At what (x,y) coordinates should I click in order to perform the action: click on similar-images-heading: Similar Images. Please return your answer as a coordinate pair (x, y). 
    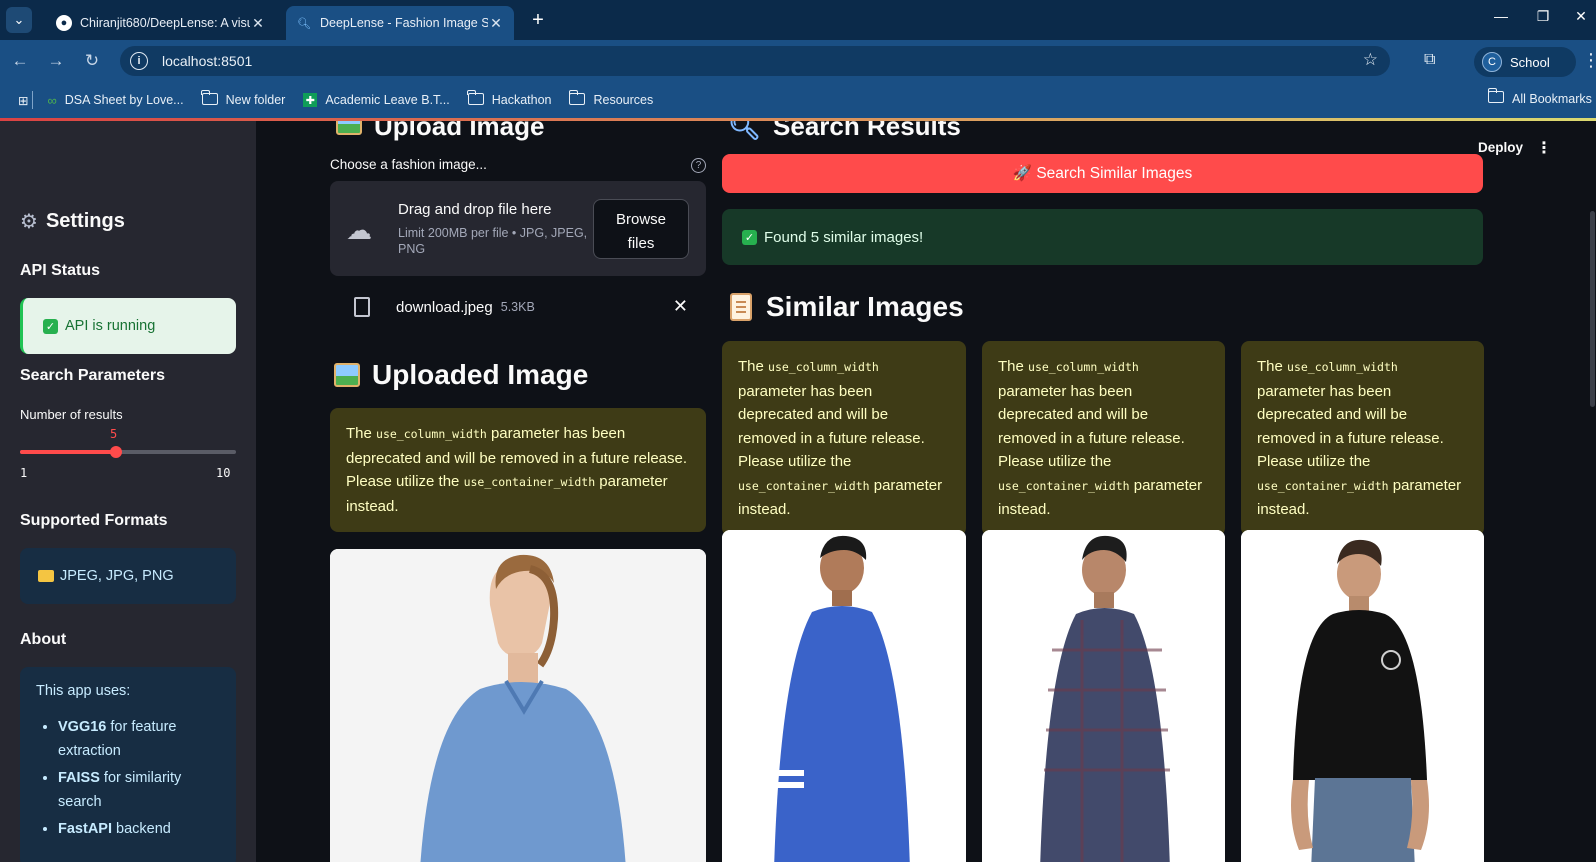
    Looking at the image, I should click on (847, 307).